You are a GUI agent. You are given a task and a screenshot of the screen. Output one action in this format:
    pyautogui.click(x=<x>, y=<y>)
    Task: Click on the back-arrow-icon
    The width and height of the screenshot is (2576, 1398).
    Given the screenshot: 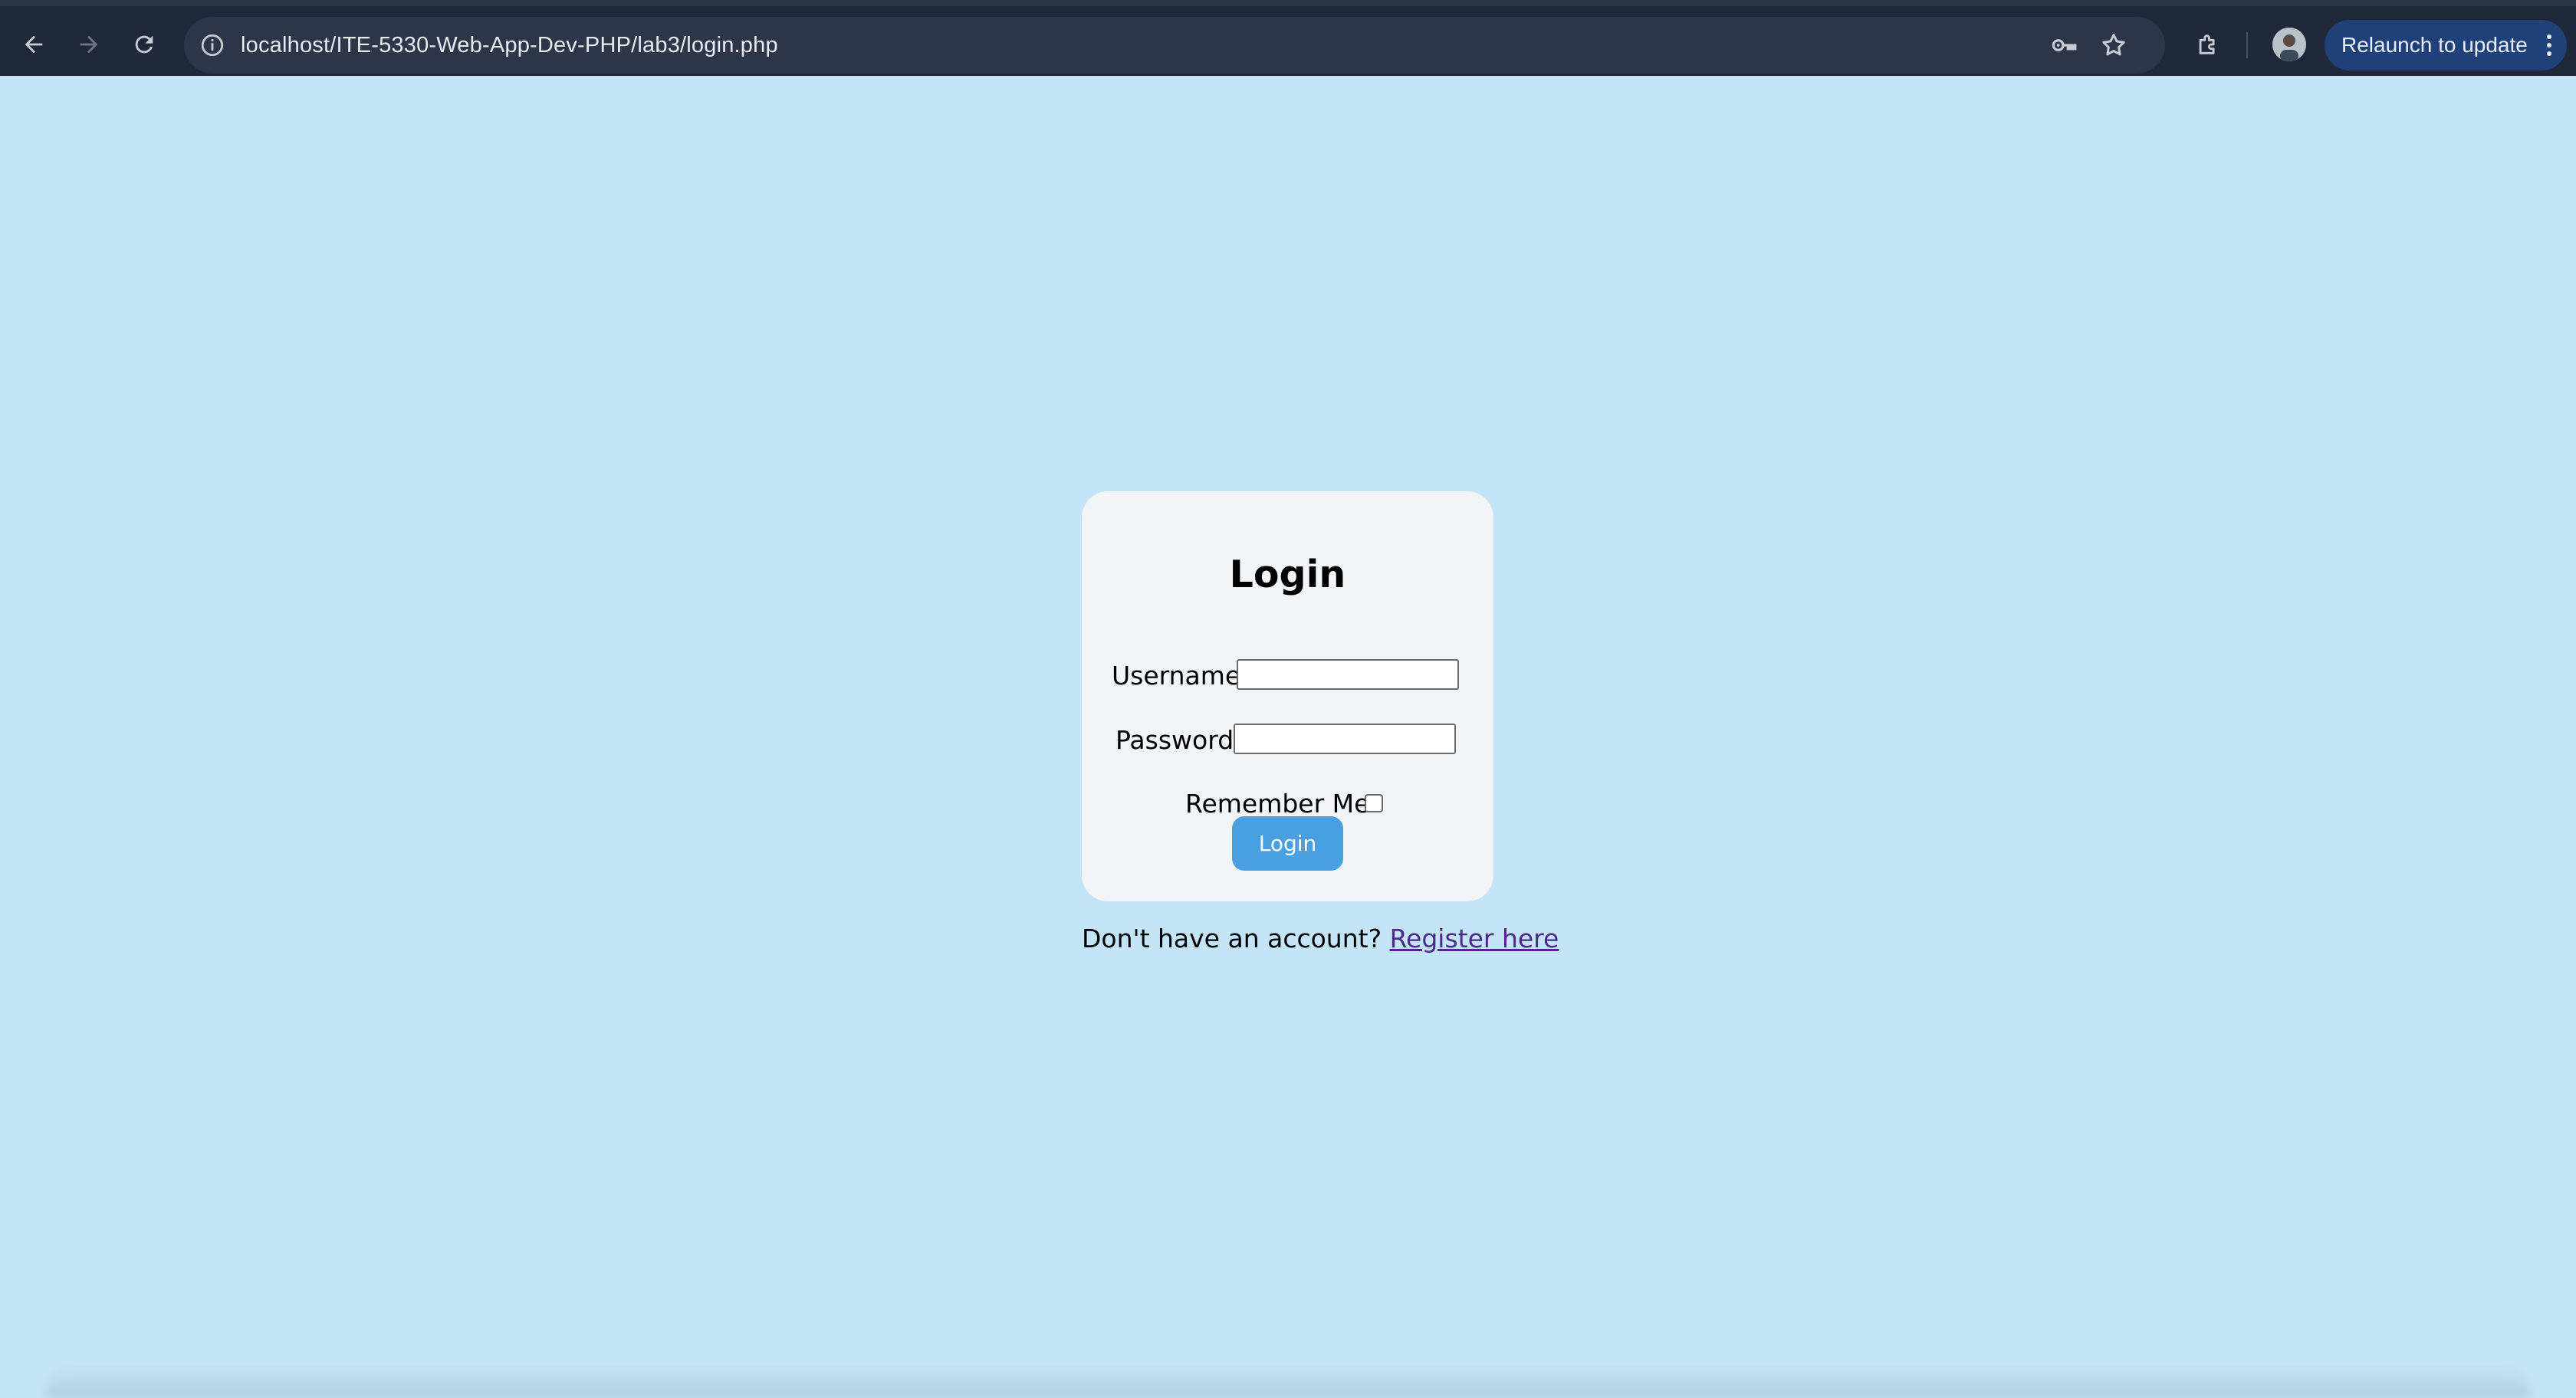 What is the action you would take?
    pyautogui.click(x=34, y=44)
    